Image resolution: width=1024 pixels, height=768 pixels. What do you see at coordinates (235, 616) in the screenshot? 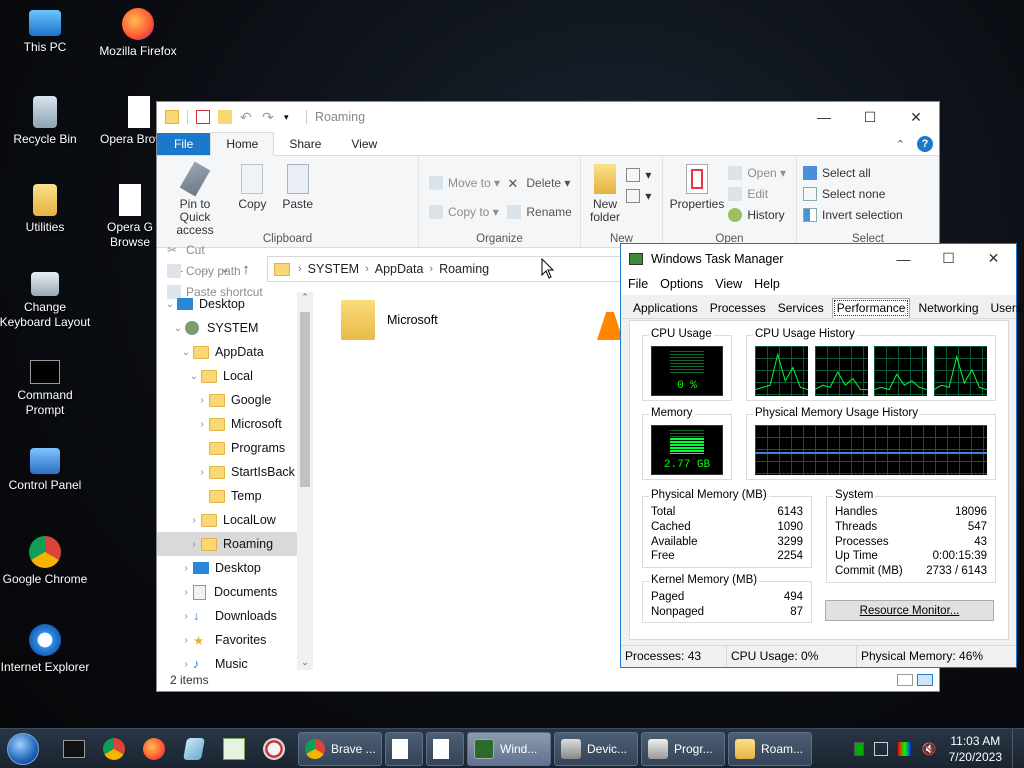
I see `tree-item-downloads: › ↓ Downloads` at bounding box center [235, 616].